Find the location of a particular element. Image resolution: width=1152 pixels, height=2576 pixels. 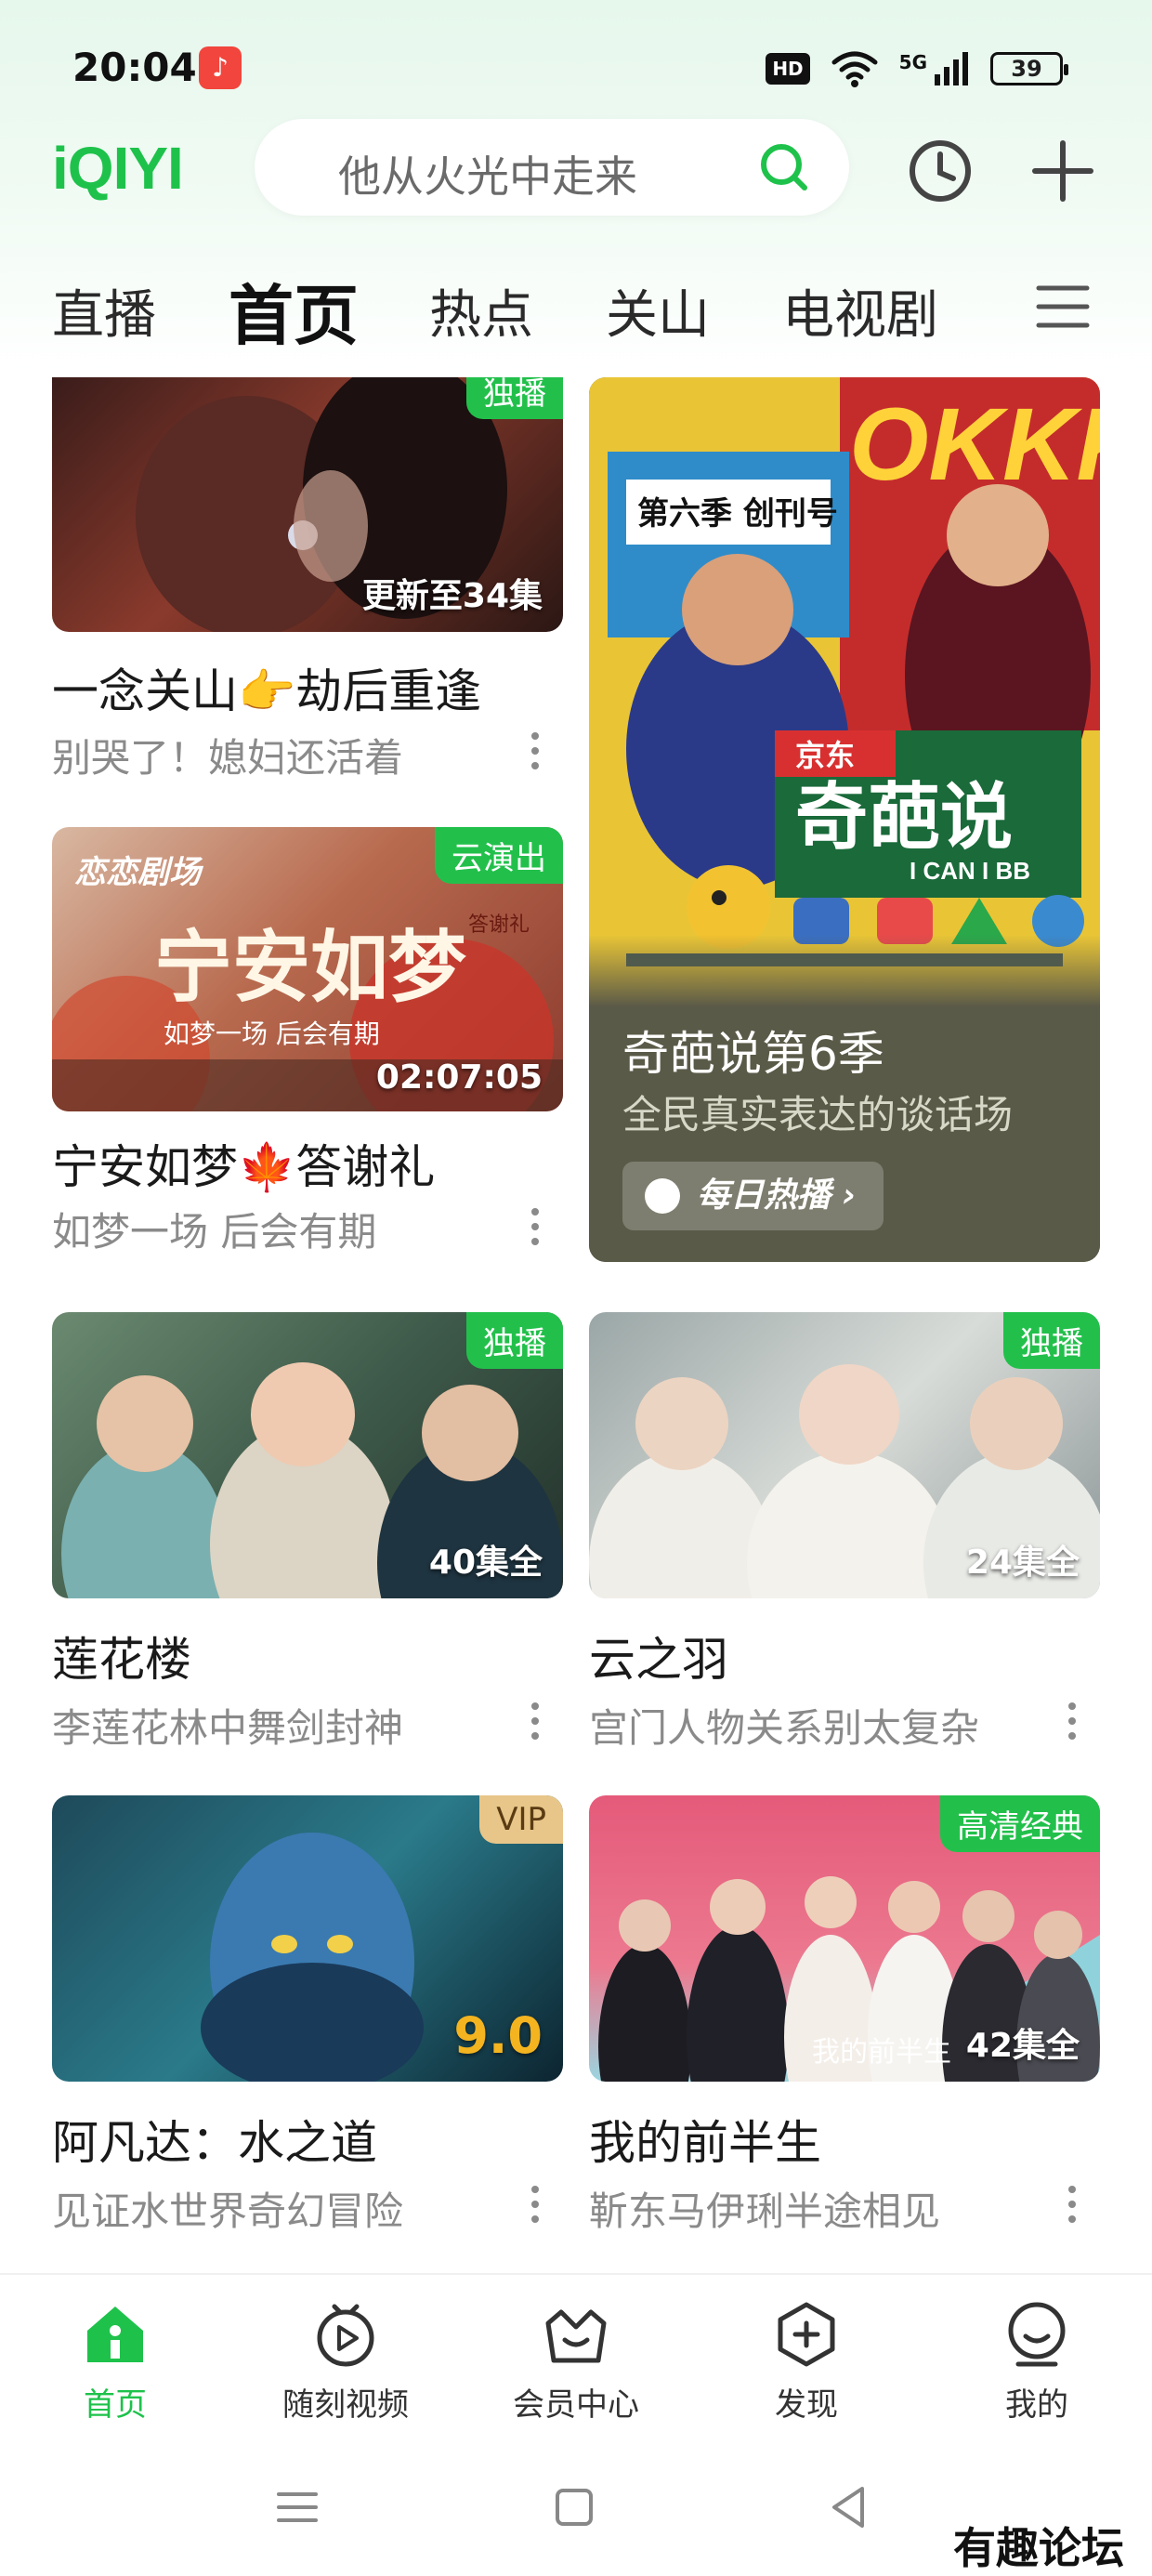

episode-status: 24集全 is located at coordinates (1023, 1563).